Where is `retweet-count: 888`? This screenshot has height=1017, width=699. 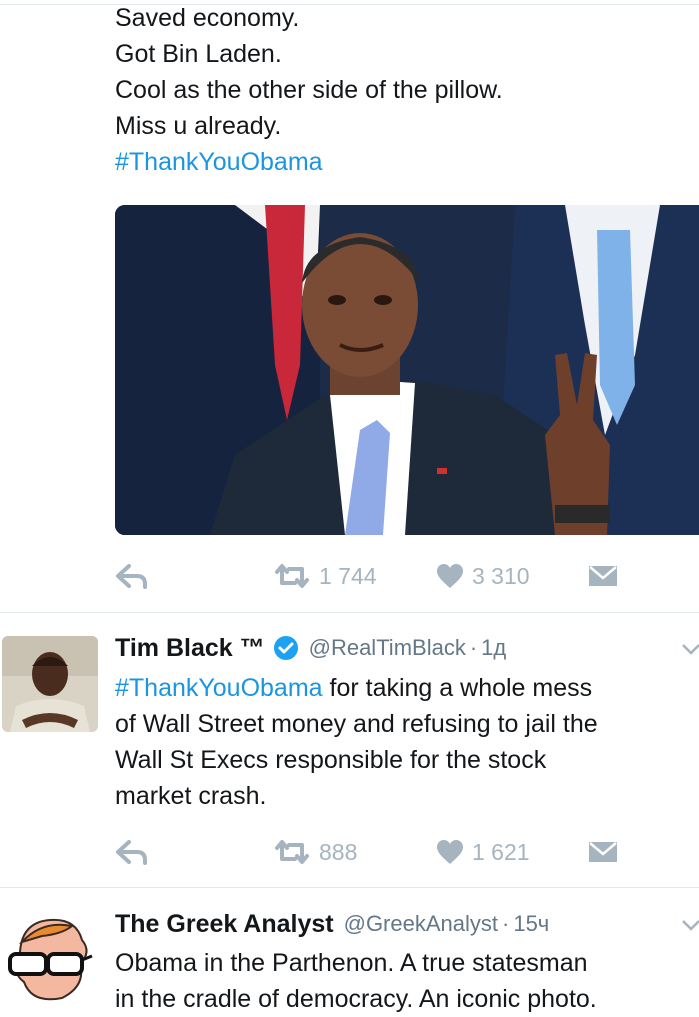
retweet-count: 888 is located at coordinates (338, 851).